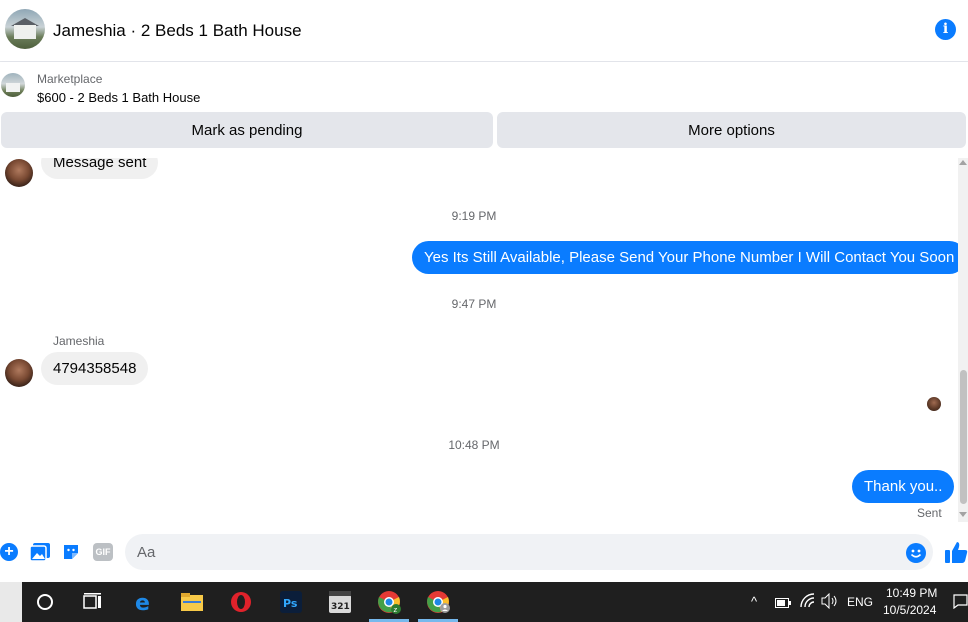 The height and width of the screenshot is (622, 968). What do you see at coordinates (963, 162) in the screenshot?
I see `scroll-up-arrow-icon` at bounding box center [963, 162].